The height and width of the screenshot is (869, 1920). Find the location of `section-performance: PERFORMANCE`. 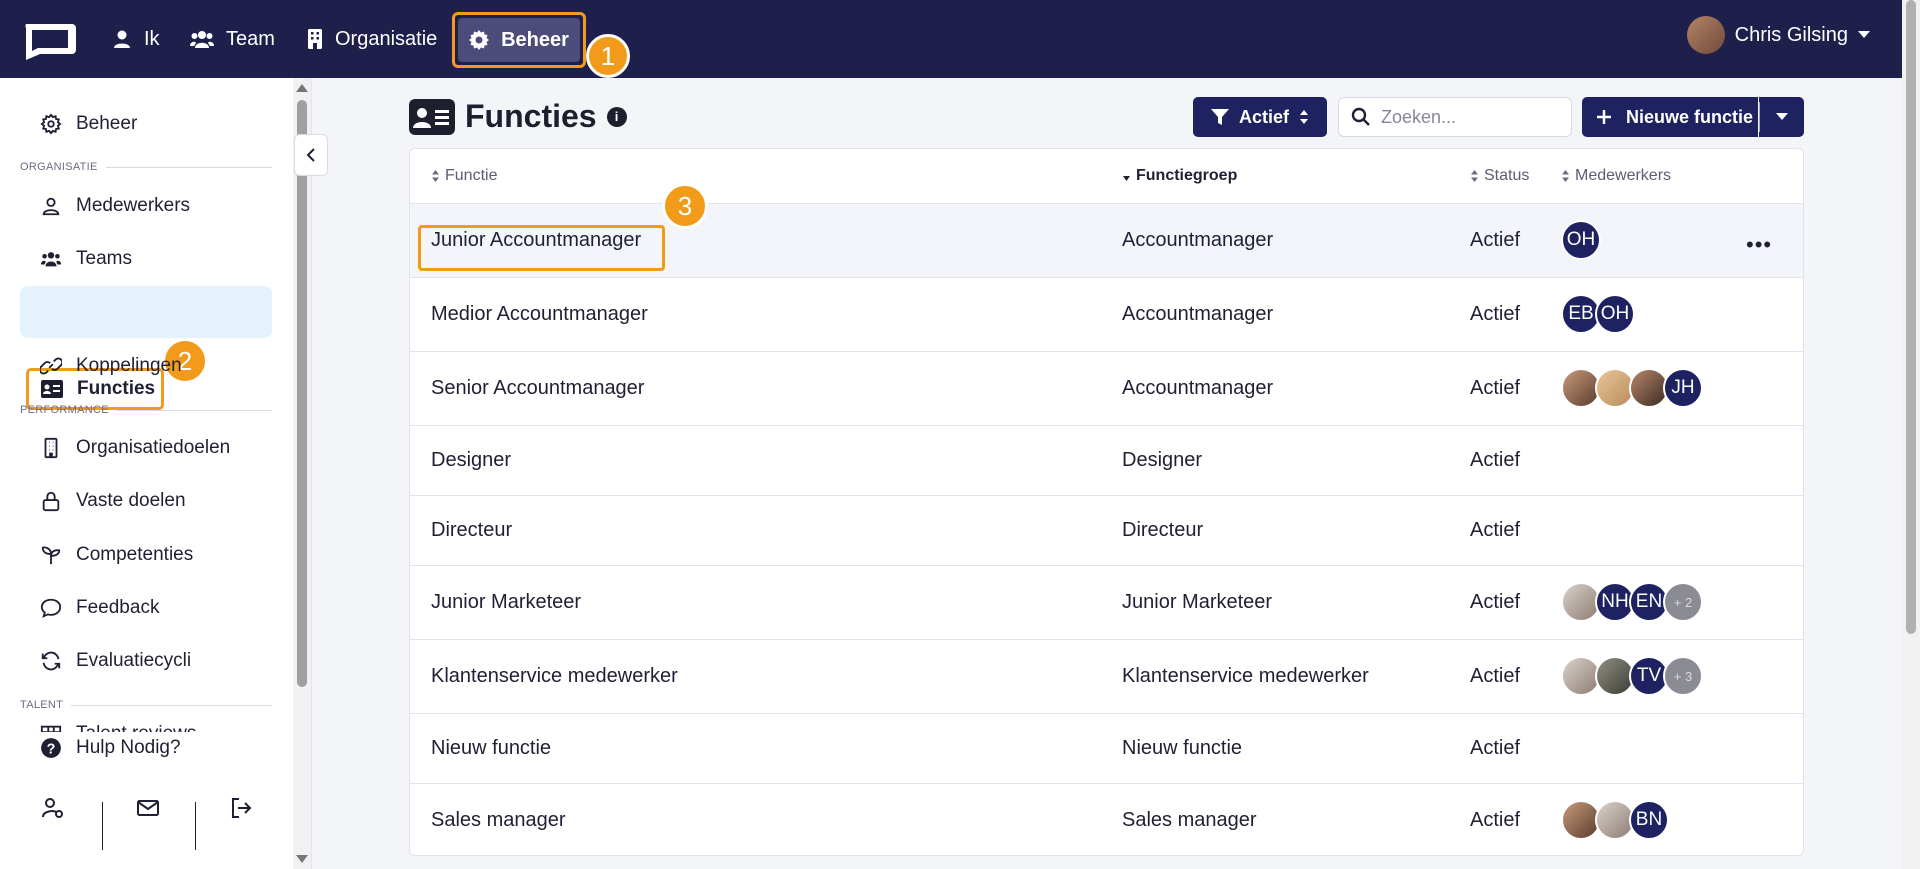

section-performance: PERFORMANCE is located at coordinates (146, 410).